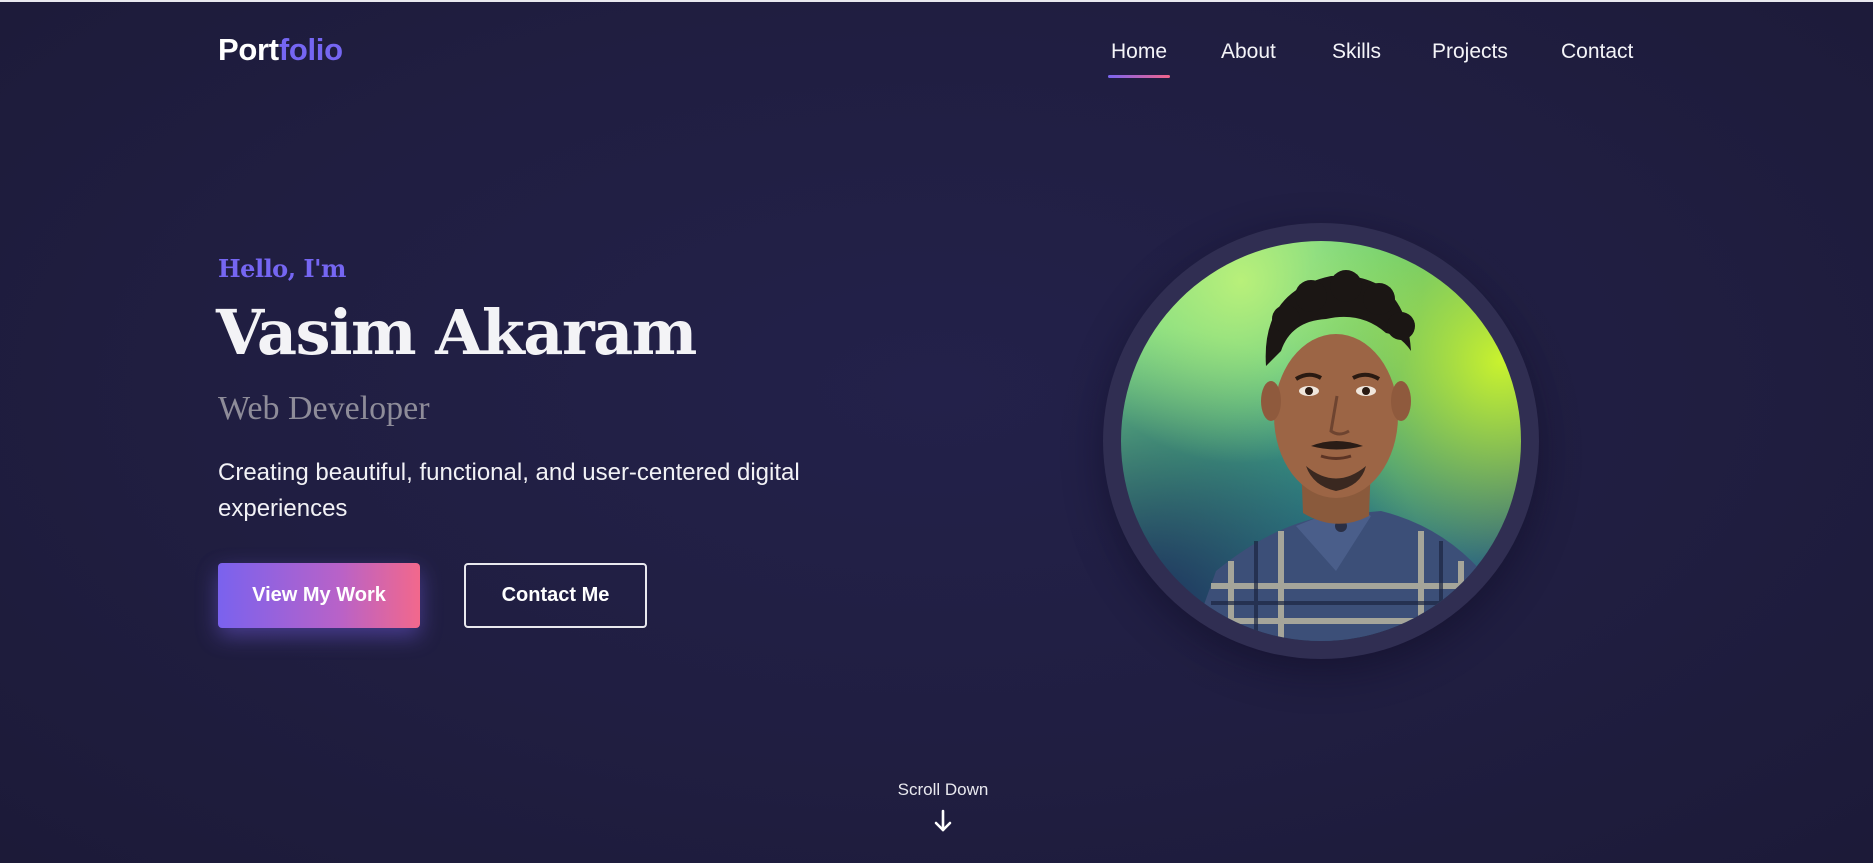 The height and width of the screenshot is (863, 1873). What do you see at coordinates (282, 268) in the screenshot?
I see `hero-greeting: Hello, I'm` at bounding box center [282, 268].